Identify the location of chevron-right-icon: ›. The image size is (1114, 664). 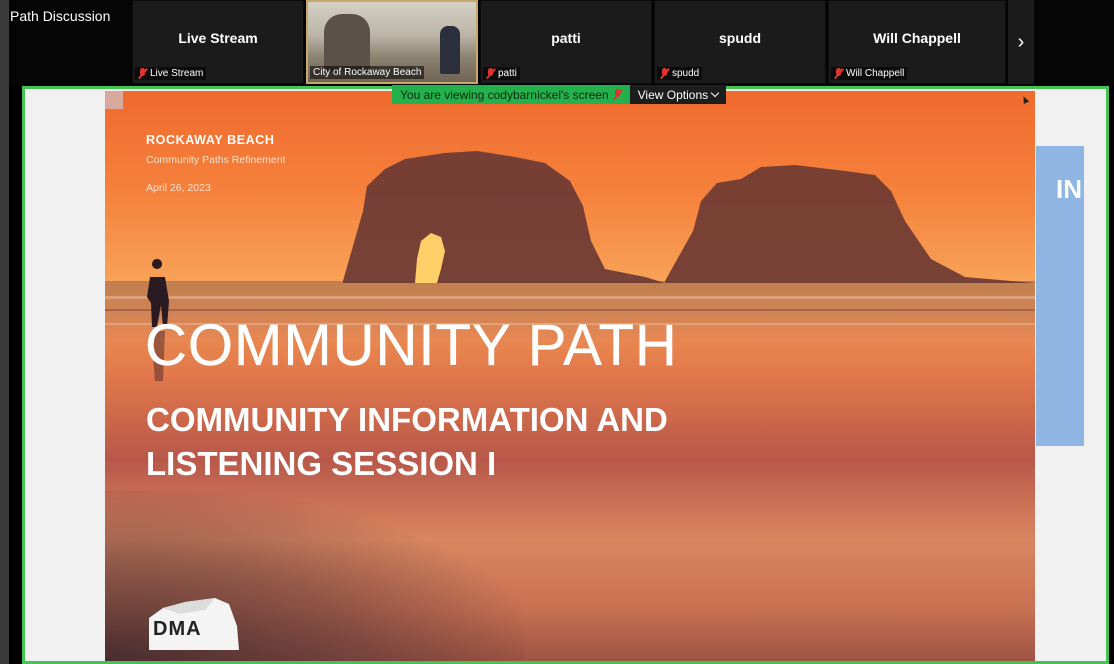
(1021, 41).